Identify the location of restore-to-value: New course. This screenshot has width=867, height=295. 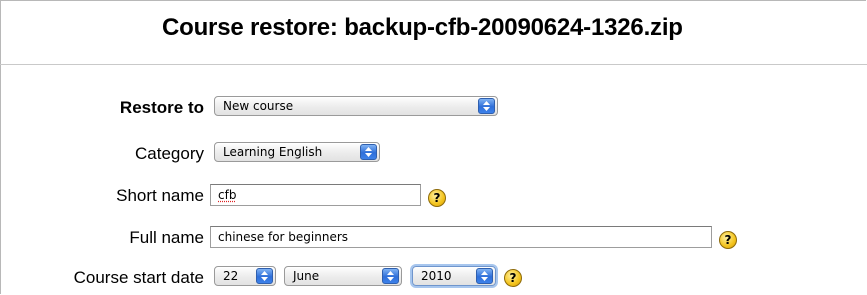
(258, 106).